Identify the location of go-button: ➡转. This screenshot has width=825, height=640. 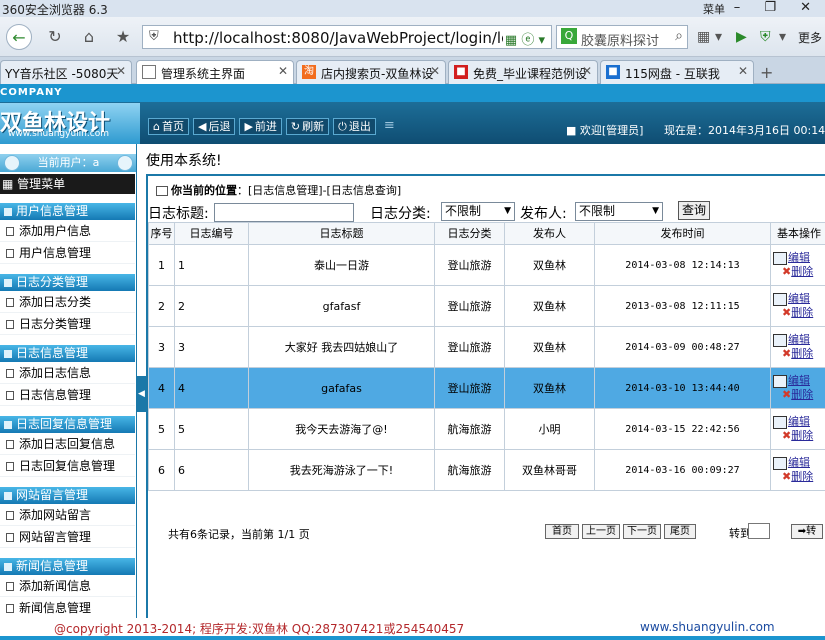
(807, 531).